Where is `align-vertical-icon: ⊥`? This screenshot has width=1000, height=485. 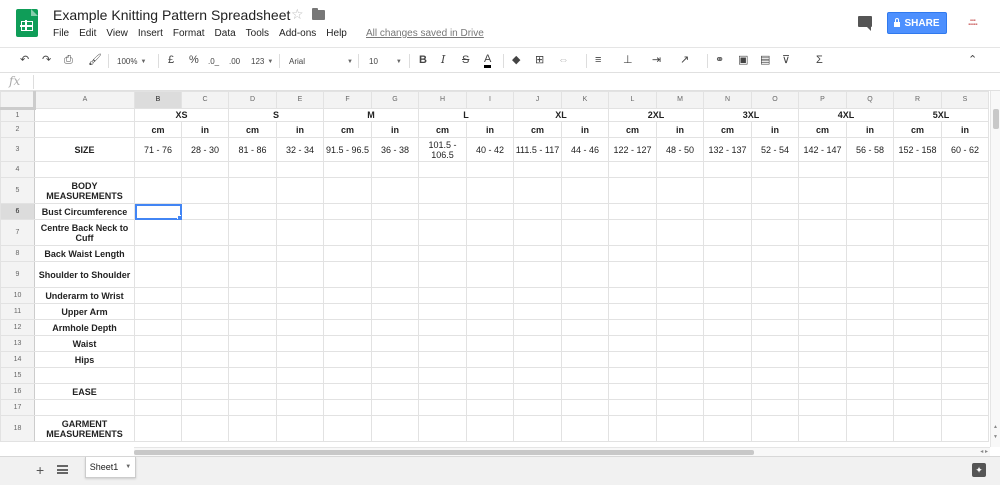
align-vertical-icon: ⊥ is located at coordinates (628, 60).